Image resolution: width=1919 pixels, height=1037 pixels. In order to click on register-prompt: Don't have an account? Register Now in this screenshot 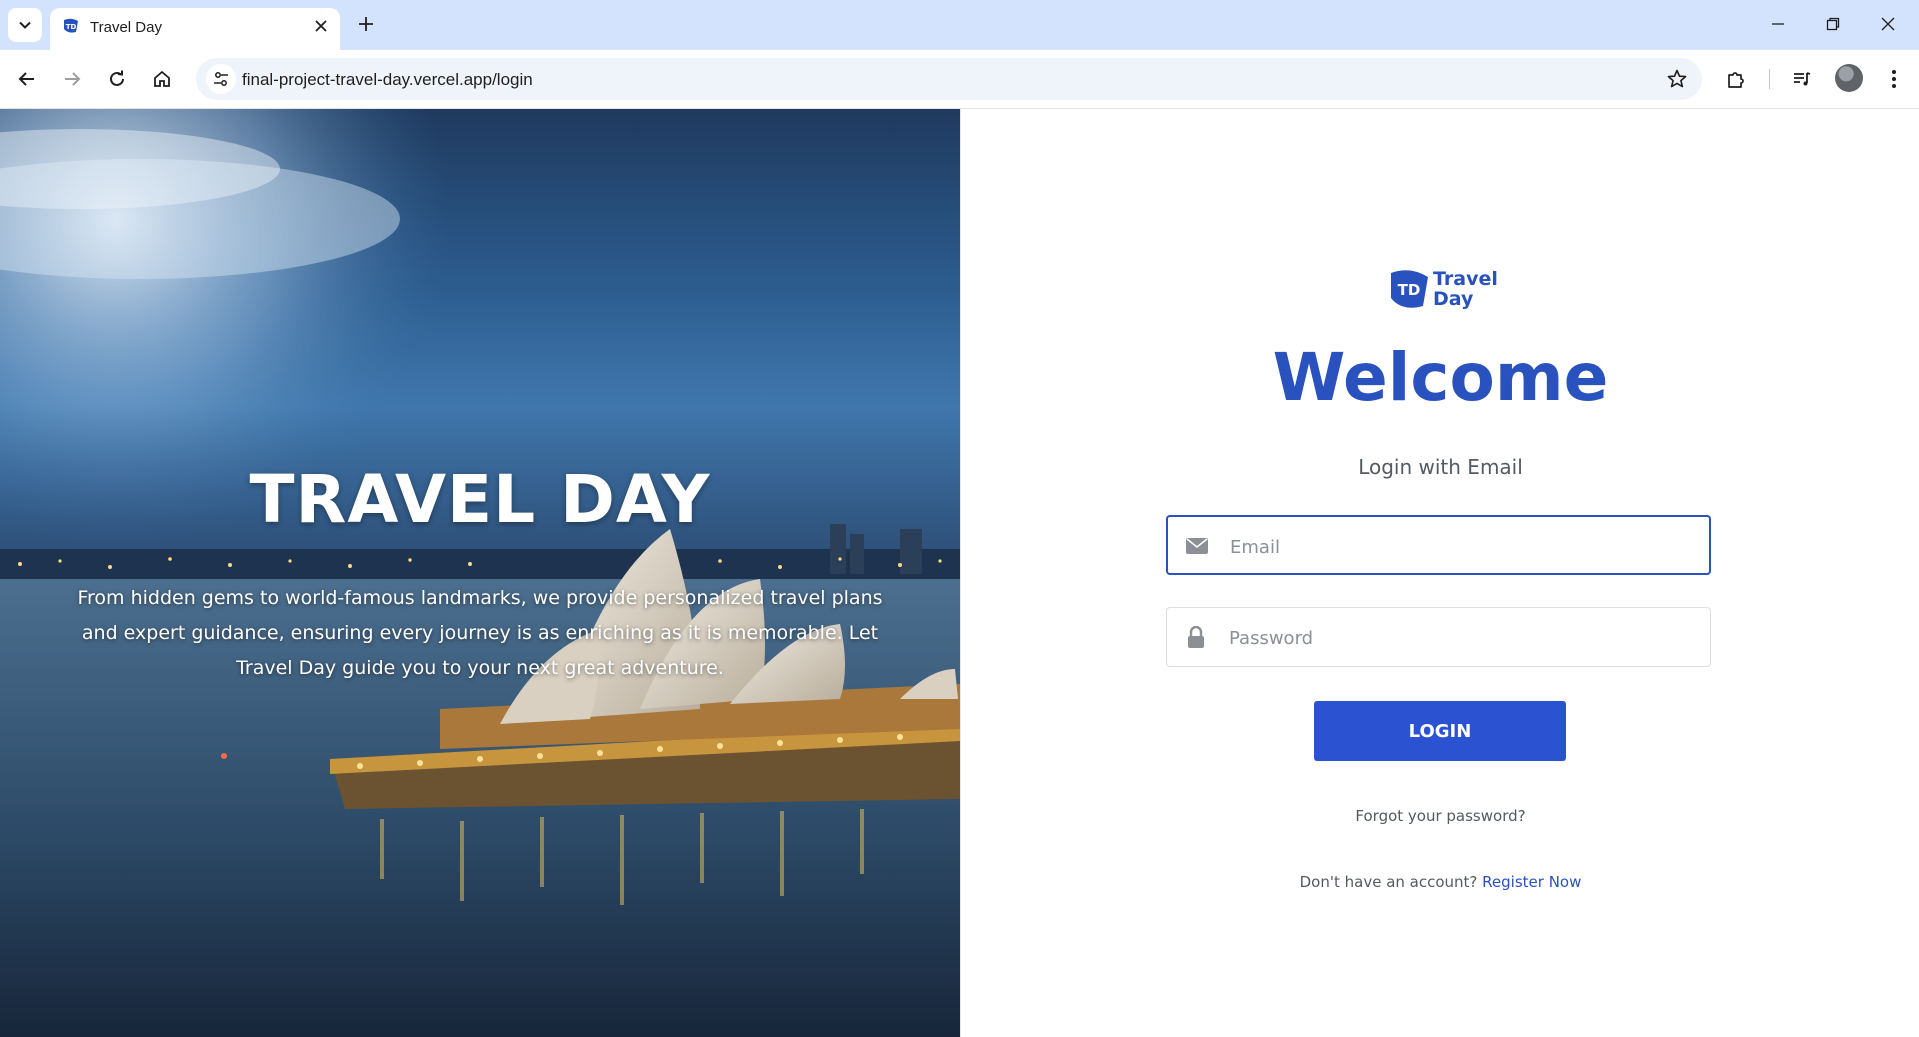, I will do `click(1440, 882)`.